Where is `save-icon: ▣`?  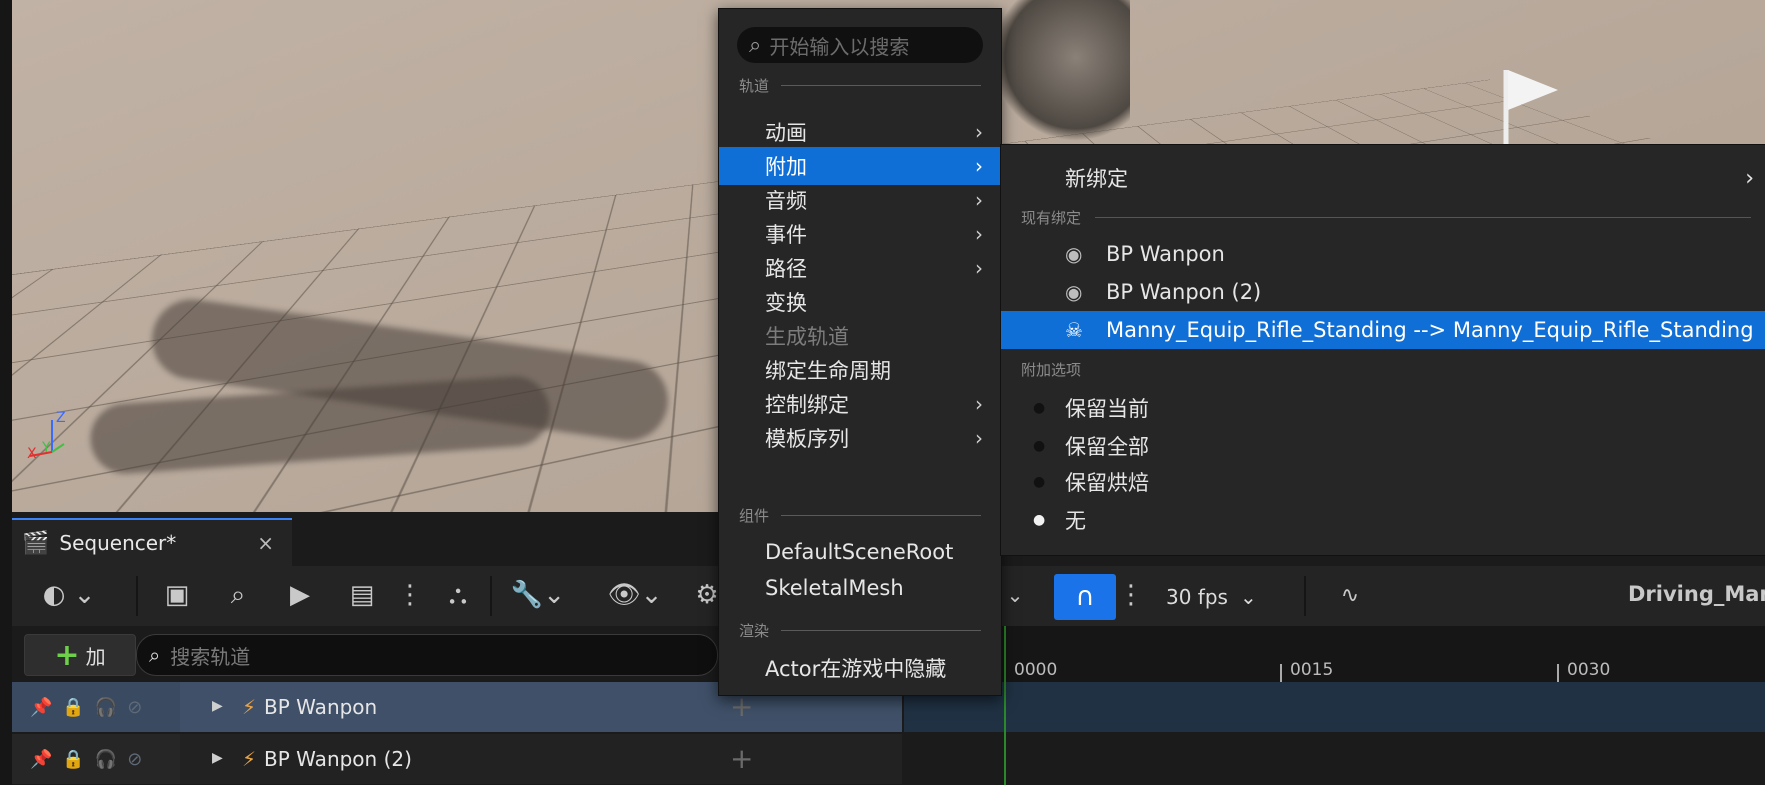 save-icon: ▣ is located at coordinates (177, 595).